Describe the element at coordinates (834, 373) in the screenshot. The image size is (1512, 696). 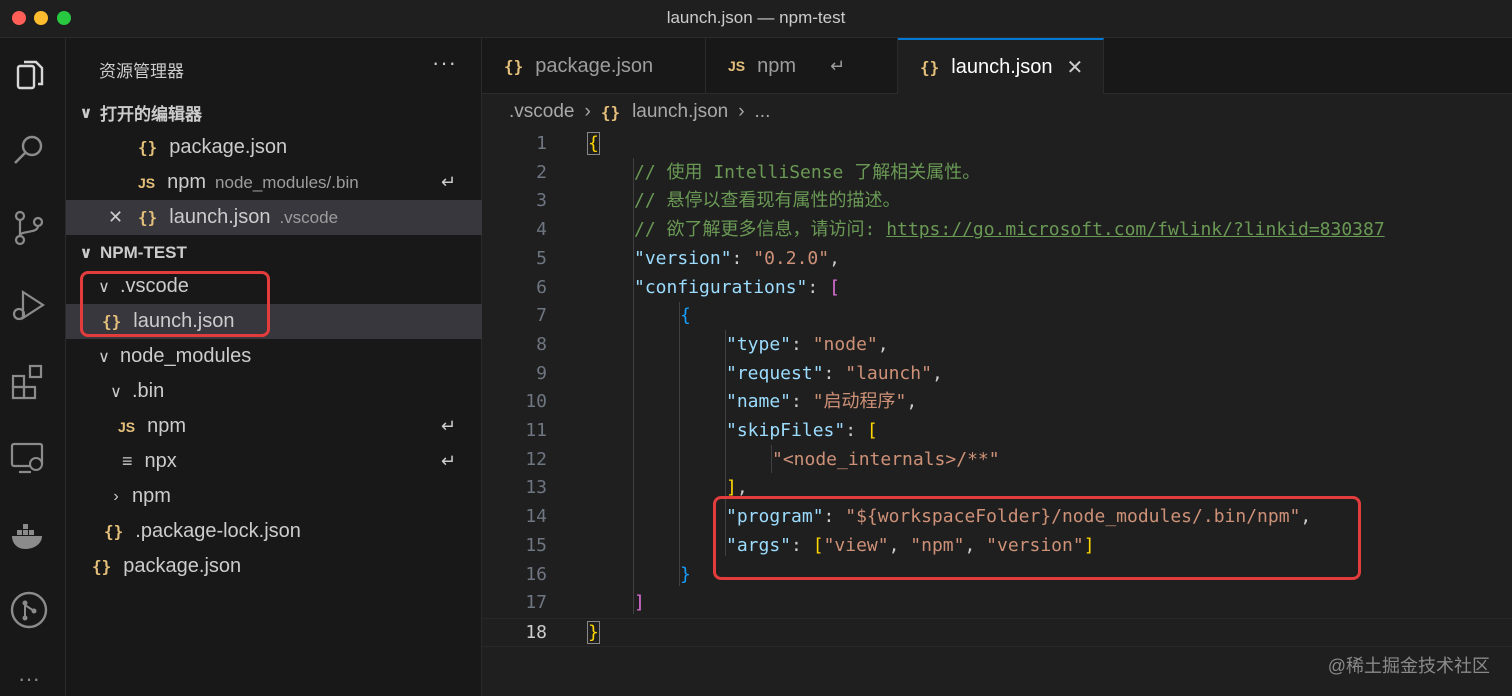
I see `code-text: "request": "launch",` at that location.